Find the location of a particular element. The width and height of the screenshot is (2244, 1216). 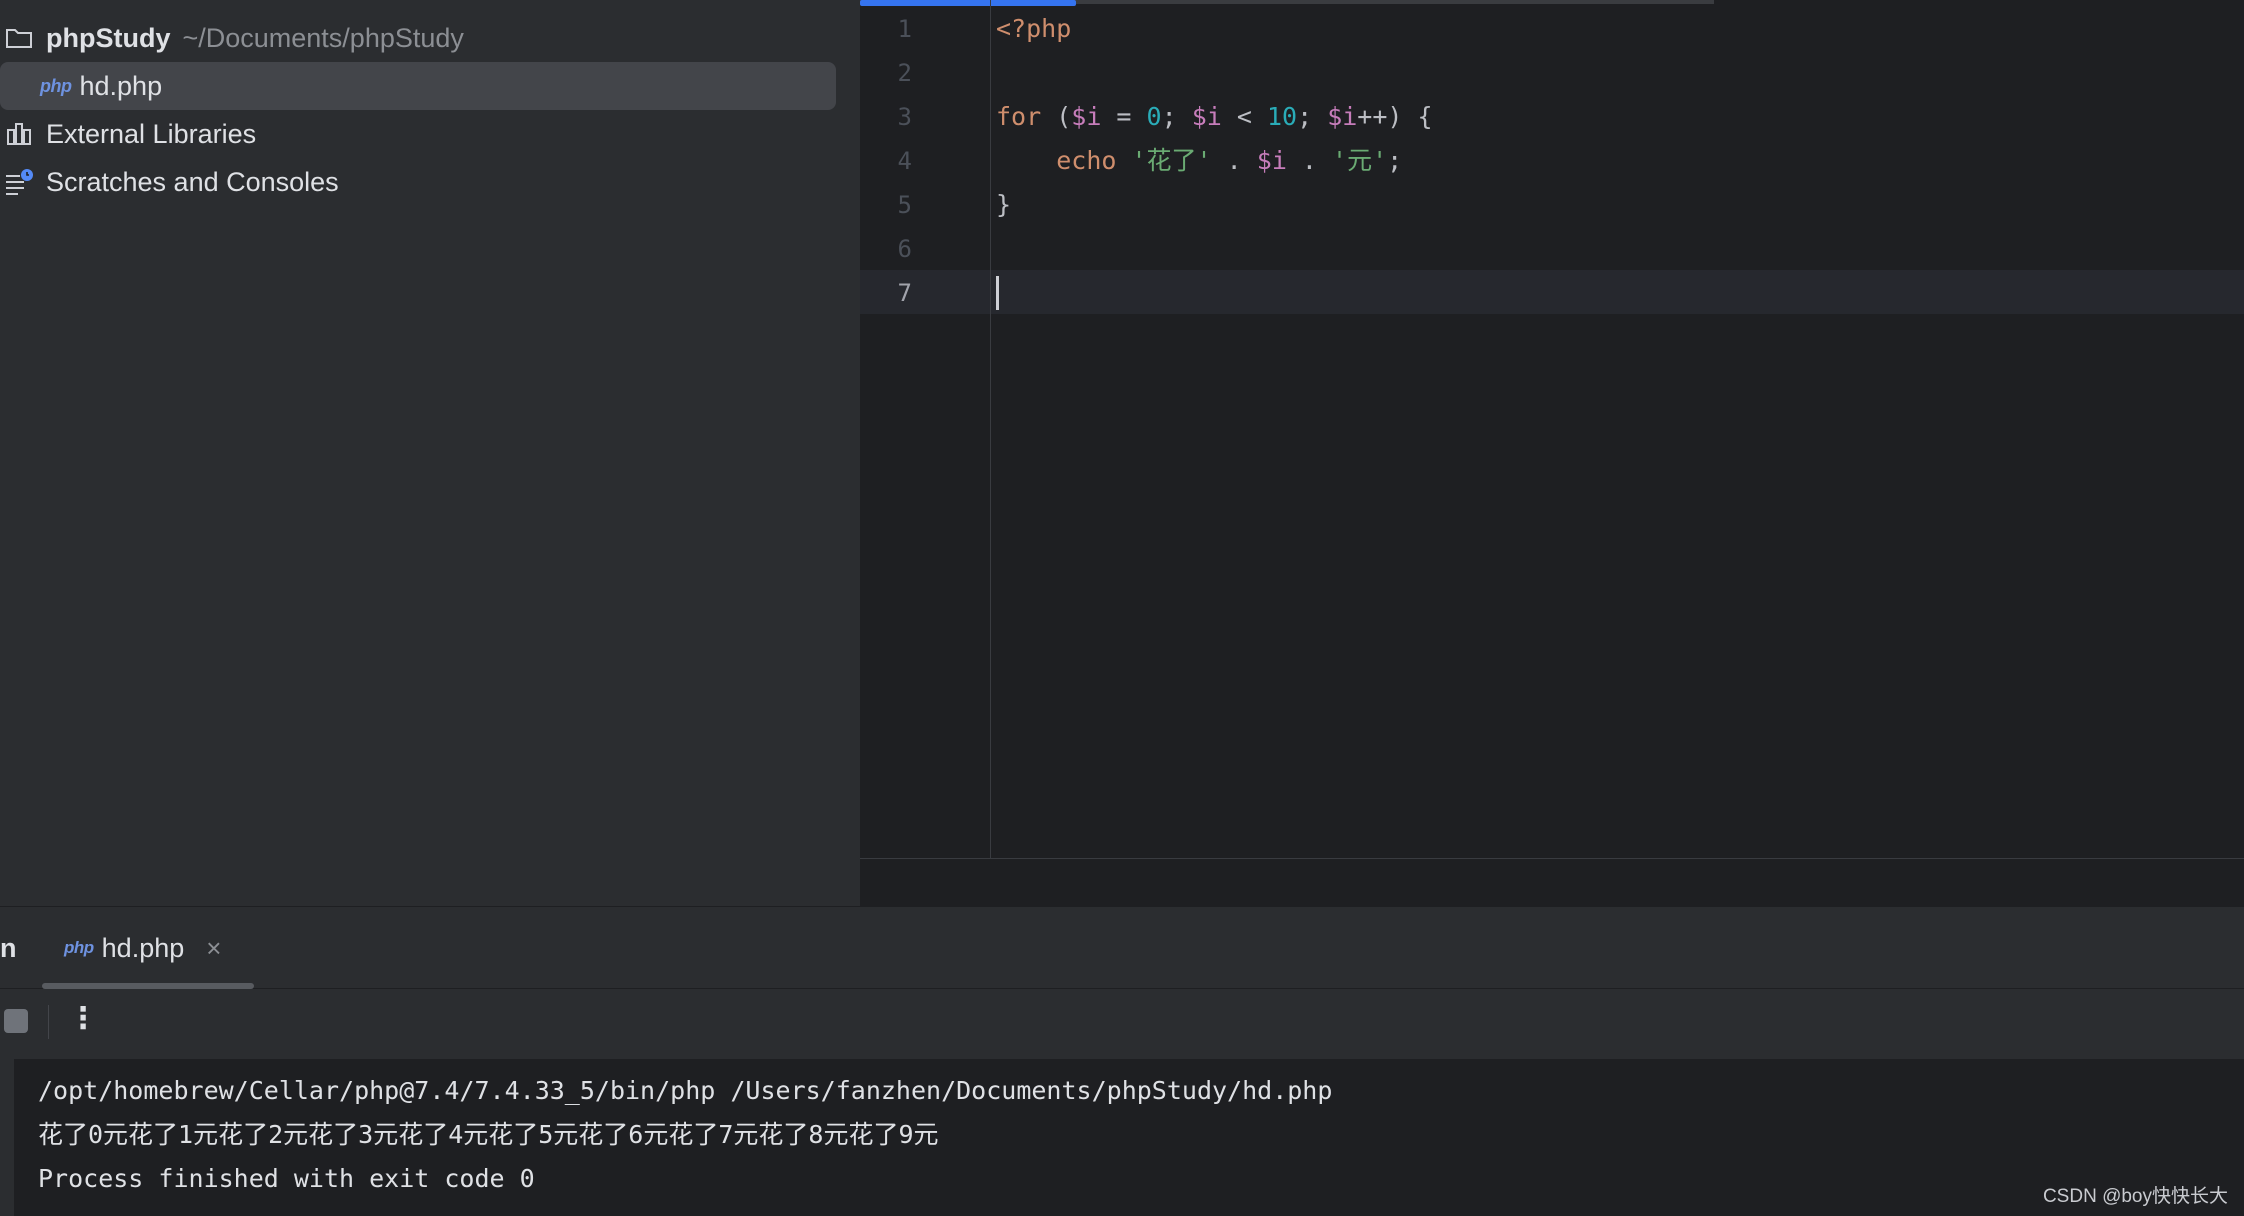

console-exit-line: Process finished with exit code 0 is located at coordinates (286, 1178).